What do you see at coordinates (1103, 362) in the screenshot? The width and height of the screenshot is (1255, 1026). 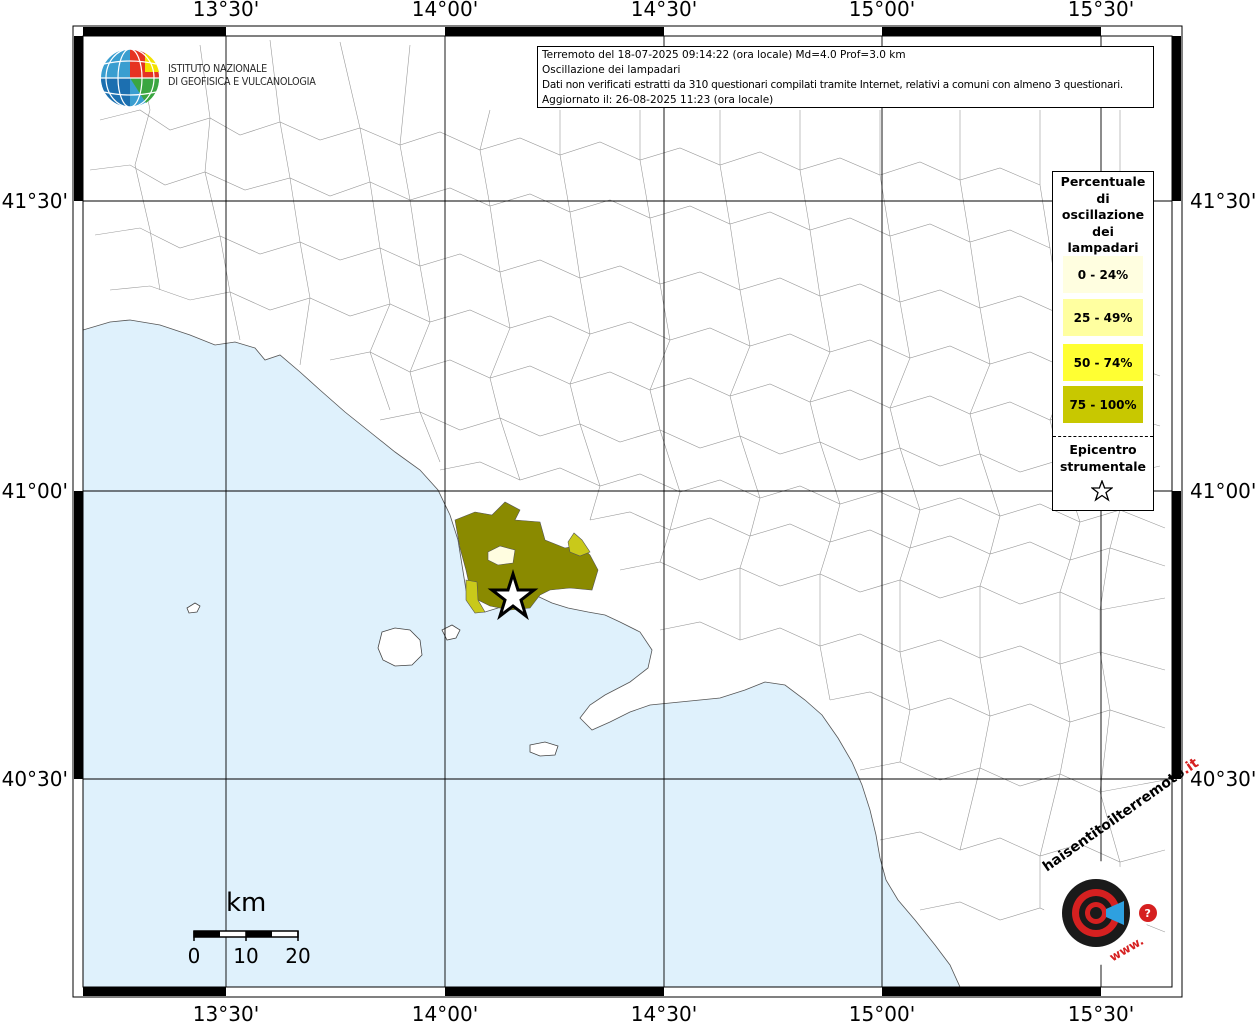 I see `legend-class-50-74: 50 - 74%` at bounding box center [1103, 362].